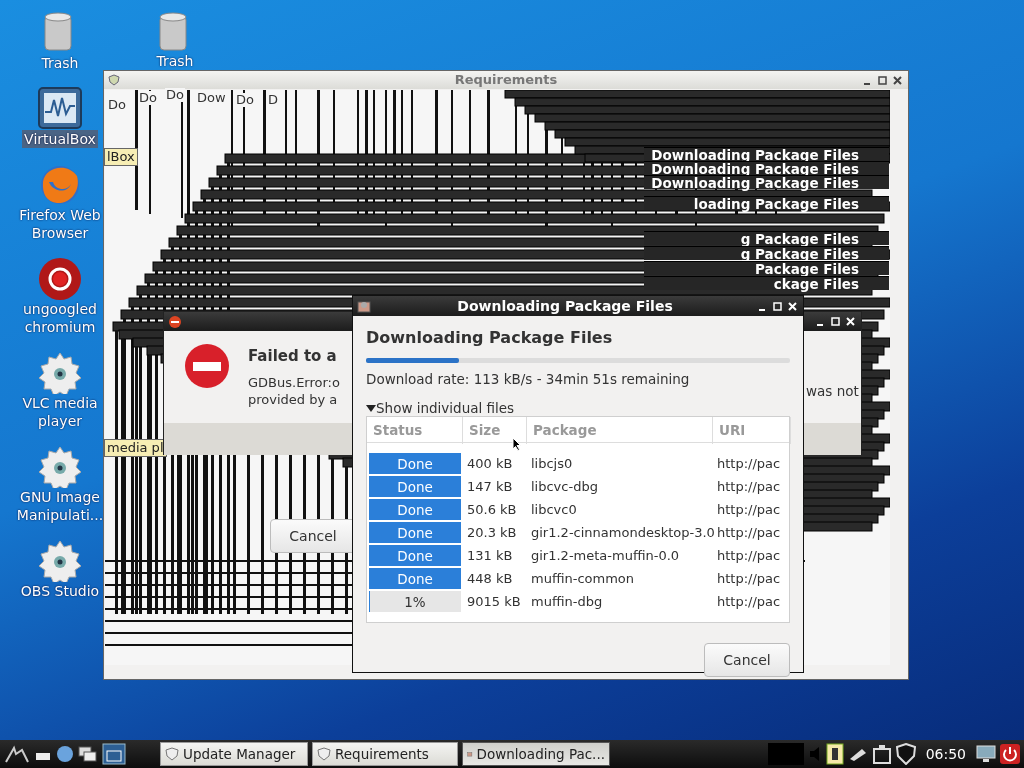 The width and height of the screenshot is (1024, 768). I want to click on window-title: Downloading Package Files, so click(565, 306).